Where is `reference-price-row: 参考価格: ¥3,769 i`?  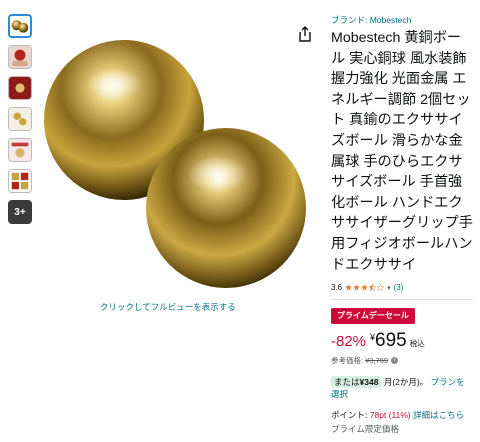 reference-price-row: 参考価格: ¥3,769 i is located at coordinates (402, 360).